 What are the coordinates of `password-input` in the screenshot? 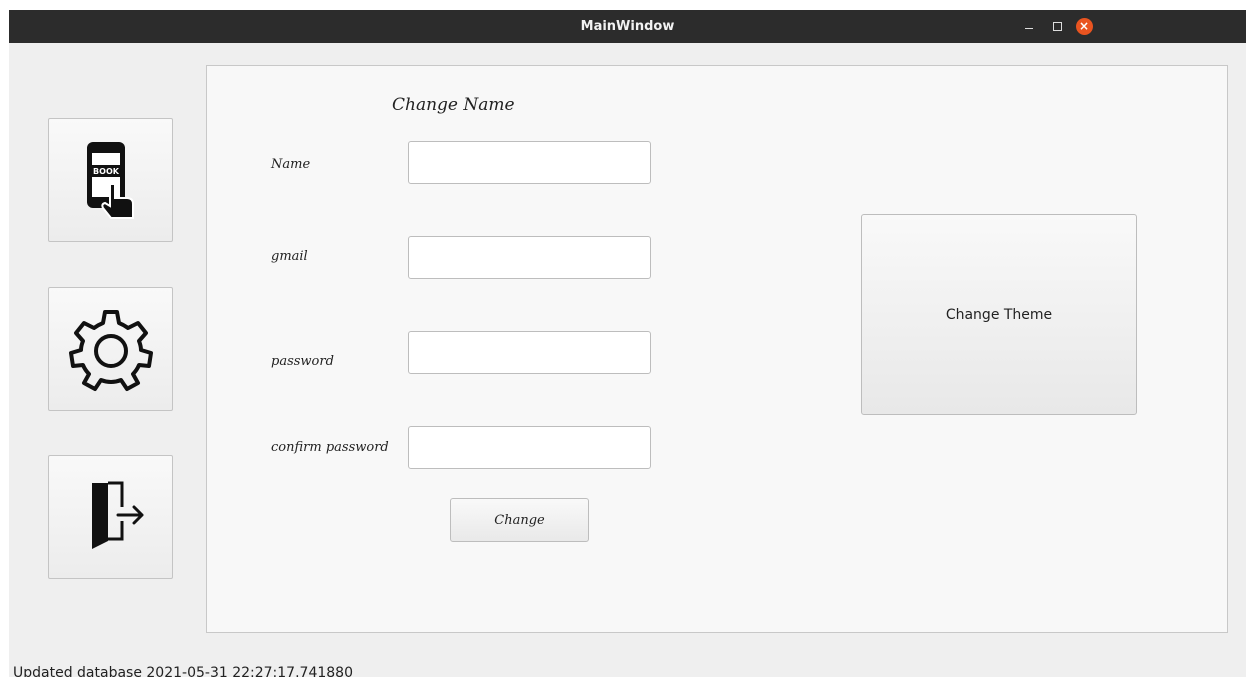 It's located at (529, 352).